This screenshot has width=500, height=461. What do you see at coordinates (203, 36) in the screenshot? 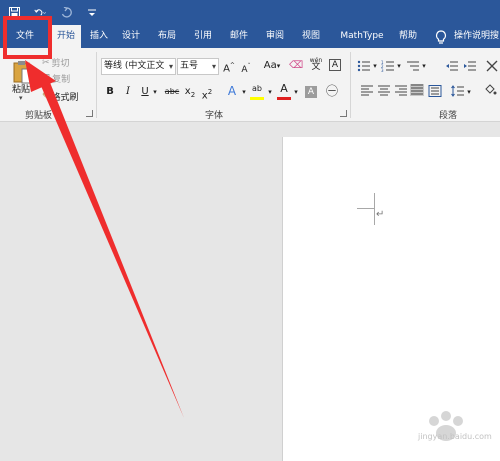
I see `tab-references: 引用` at bounding box center [203, 36].